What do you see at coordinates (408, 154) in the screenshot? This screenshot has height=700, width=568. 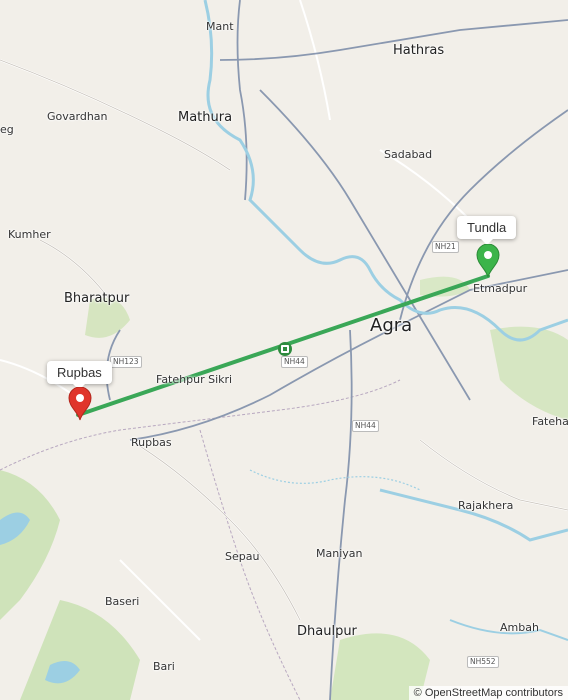 I see `place-label-sadabad: Sadabad` at bounding box center [408, 154].